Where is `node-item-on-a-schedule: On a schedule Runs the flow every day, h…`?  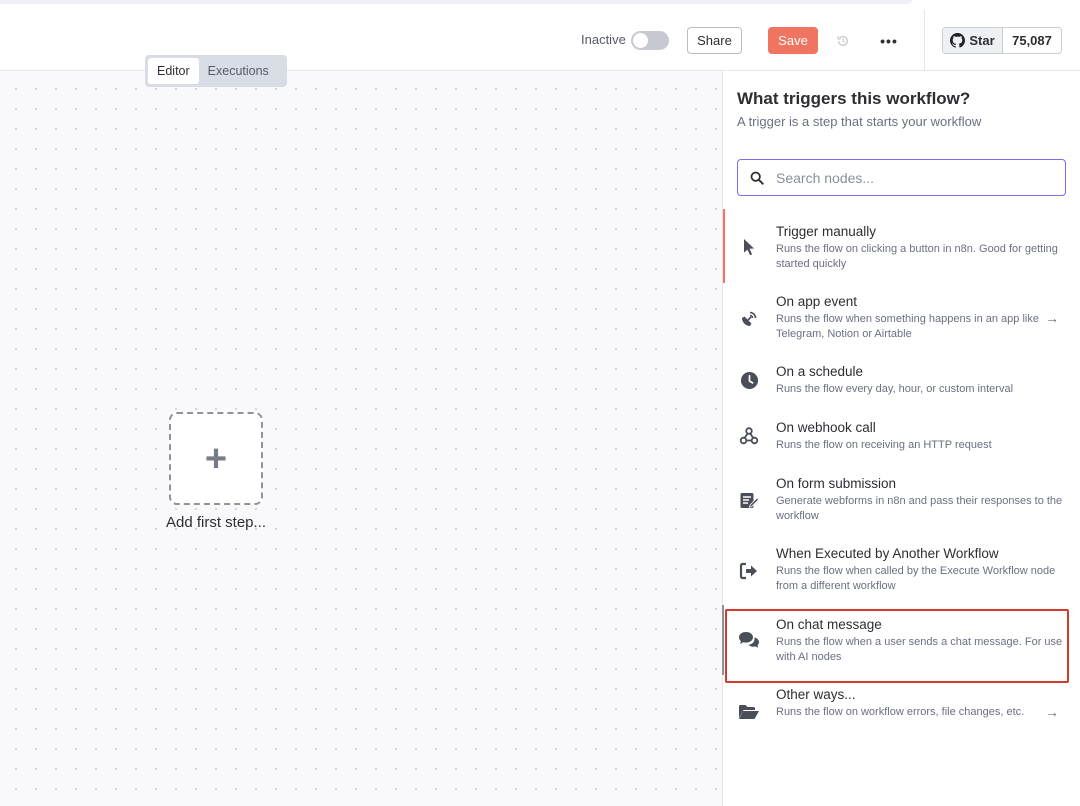
node-item-on-a-schedule: On a schedule Runs the flow every day, h… is located at coordinates (901, 382).